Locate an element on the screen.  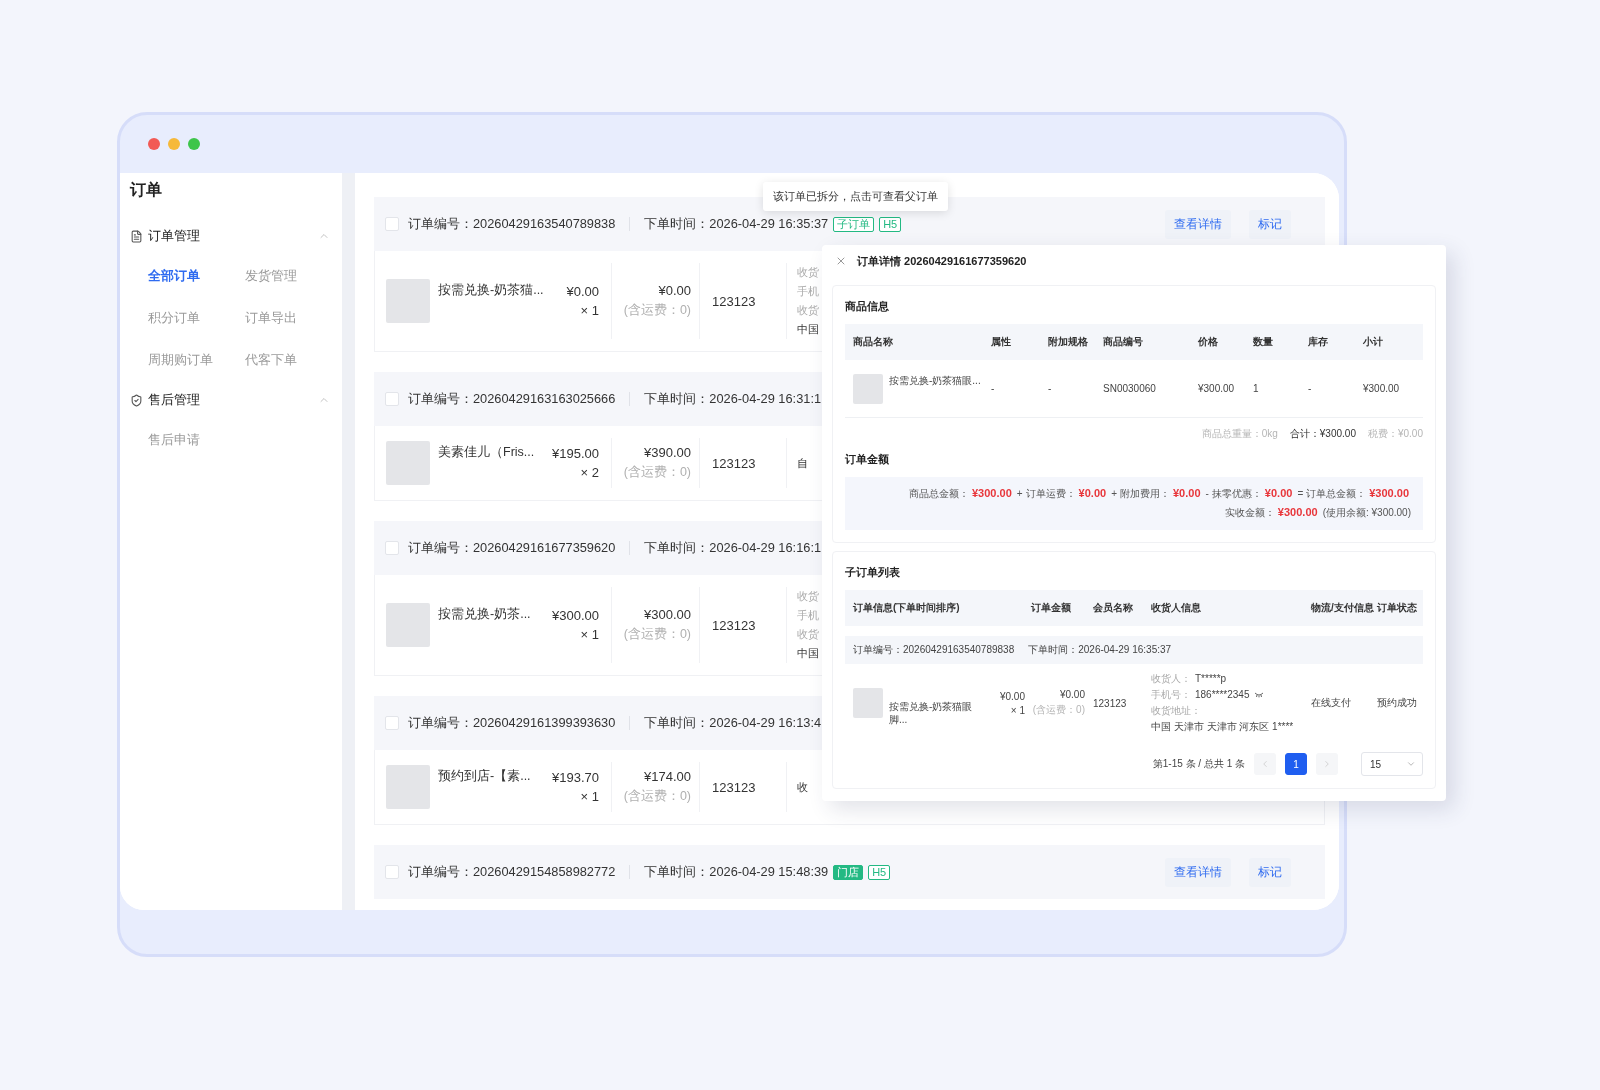
chevron-left-icon is located at coordinates (1265, 764).